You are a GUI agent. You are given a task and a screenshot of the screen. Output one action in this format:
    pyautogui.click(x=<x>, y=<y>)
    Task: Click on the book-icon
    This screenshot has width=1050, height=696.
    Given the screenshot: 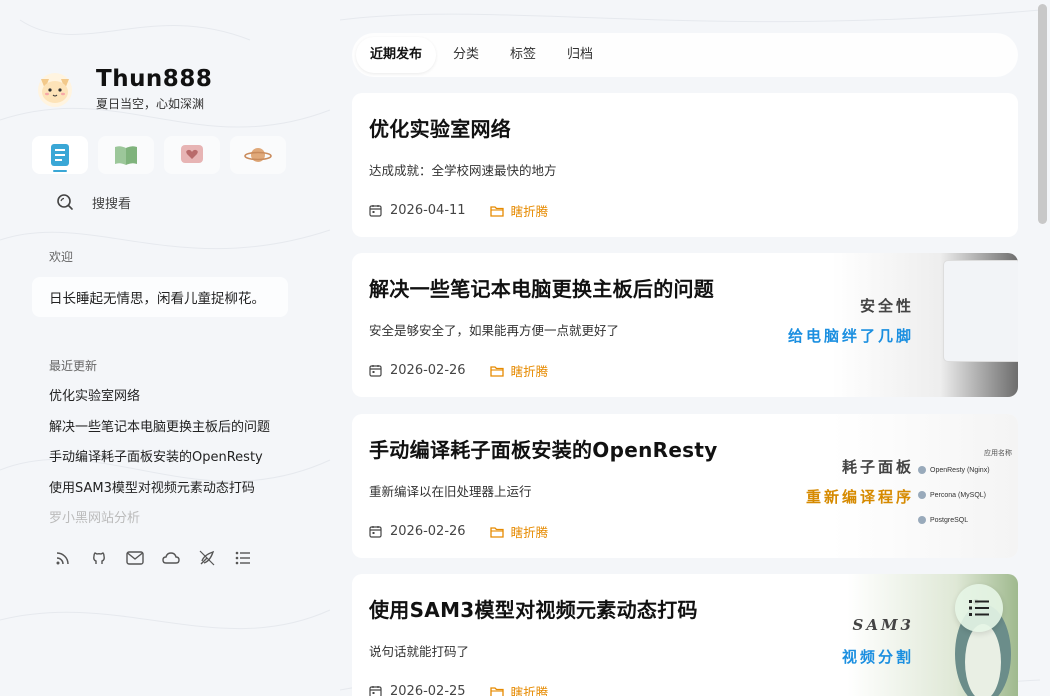 What is the action you would take?
    pyautogui.click(x=126, y=155)
    